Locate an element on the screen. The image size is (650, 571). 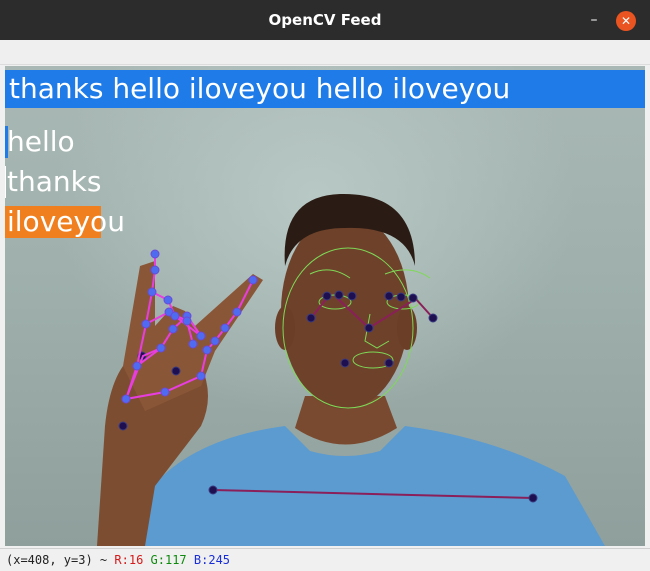
prob-row-hello: hello is located at coordinates (40, 142).